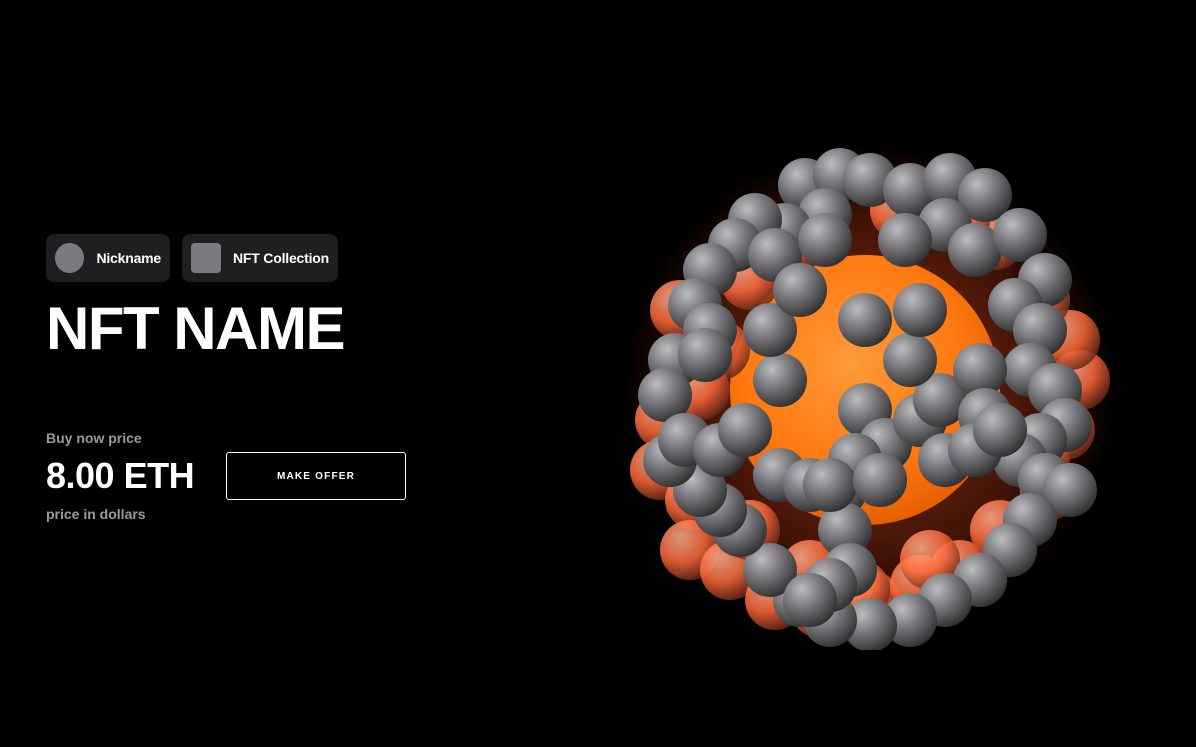 The width and height of the screenshot is (1196, 747). I want to click on buy-now-label: Buy now price, so click(94, 438).